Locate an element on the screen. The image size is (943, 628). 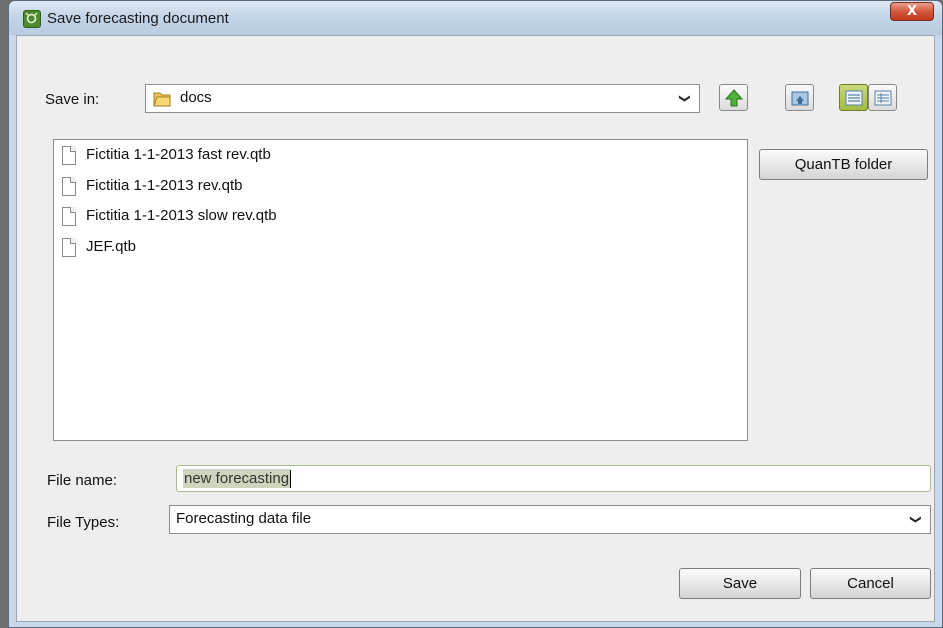
file-name: JEF.qtb is located at coordinates (111, 246).